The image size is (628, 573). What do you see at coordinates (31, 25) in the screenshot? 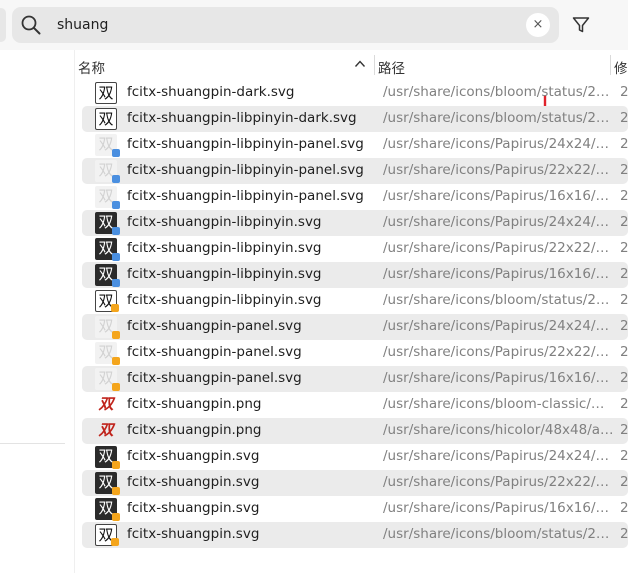
I see `search-icon` at bounding box center [31, 25].